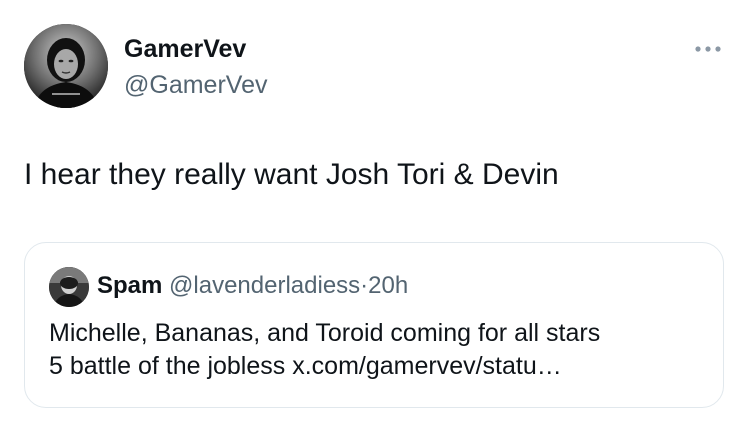  I want to click on quoted-tweet-timestamp: 20h, so click(388, 285).